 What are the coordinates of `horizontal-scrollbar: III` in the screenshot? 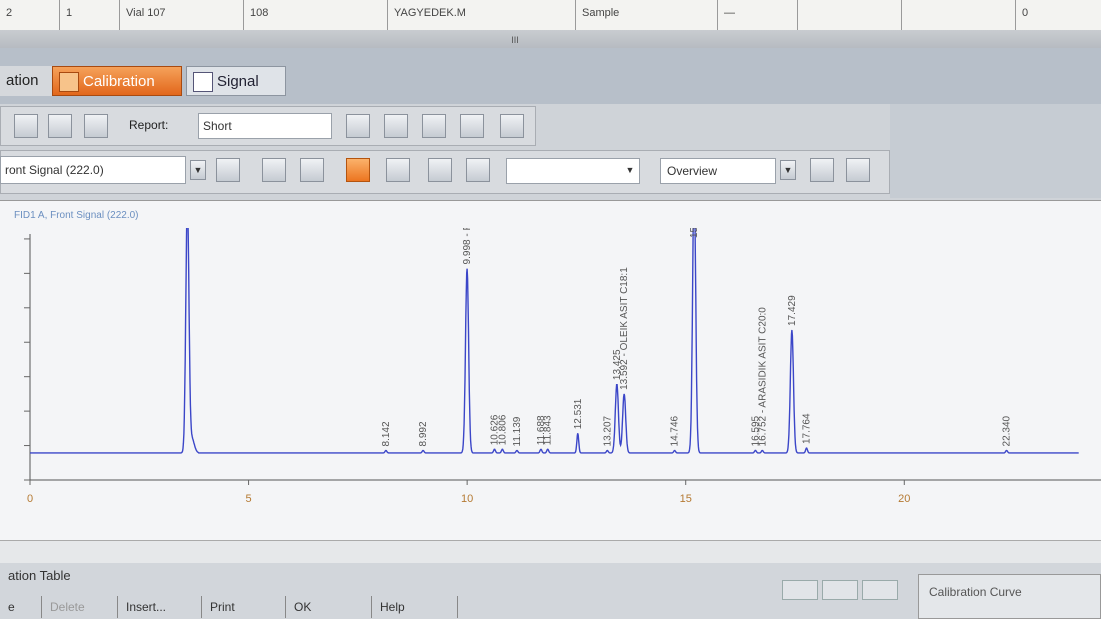 It's located at (550, 39).